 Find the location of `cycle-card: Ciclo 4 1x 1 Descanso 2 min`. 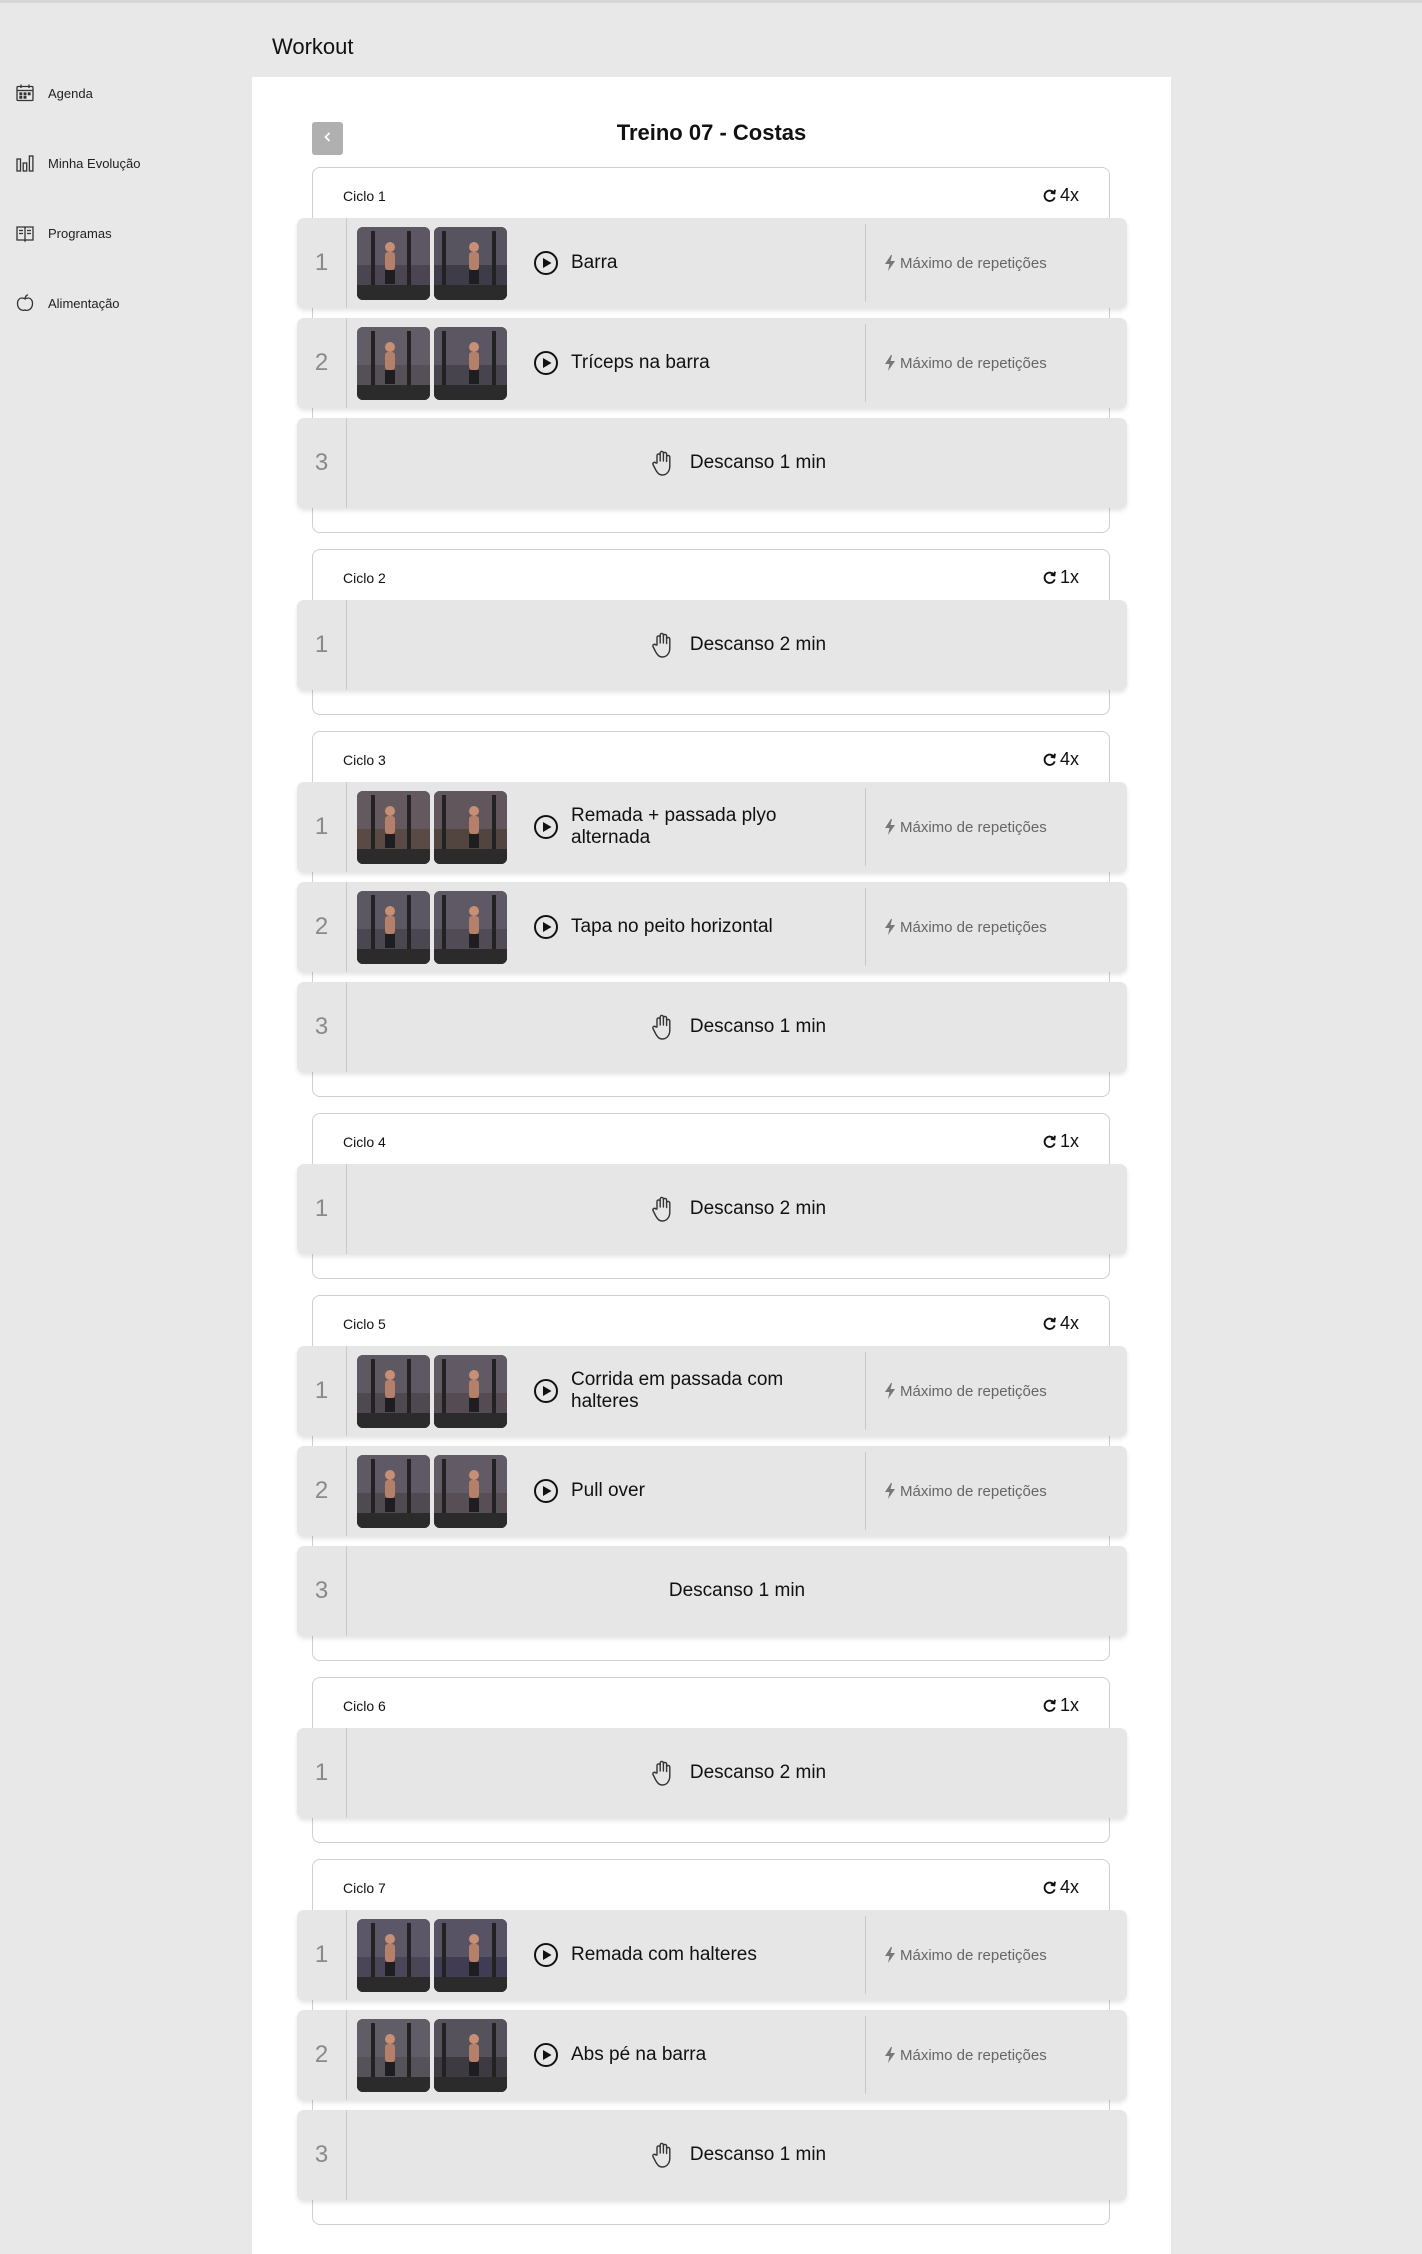

cycle-card: Ciclo 4 1x 1 Descanso 2 min is located at coordinates (712, 1196).